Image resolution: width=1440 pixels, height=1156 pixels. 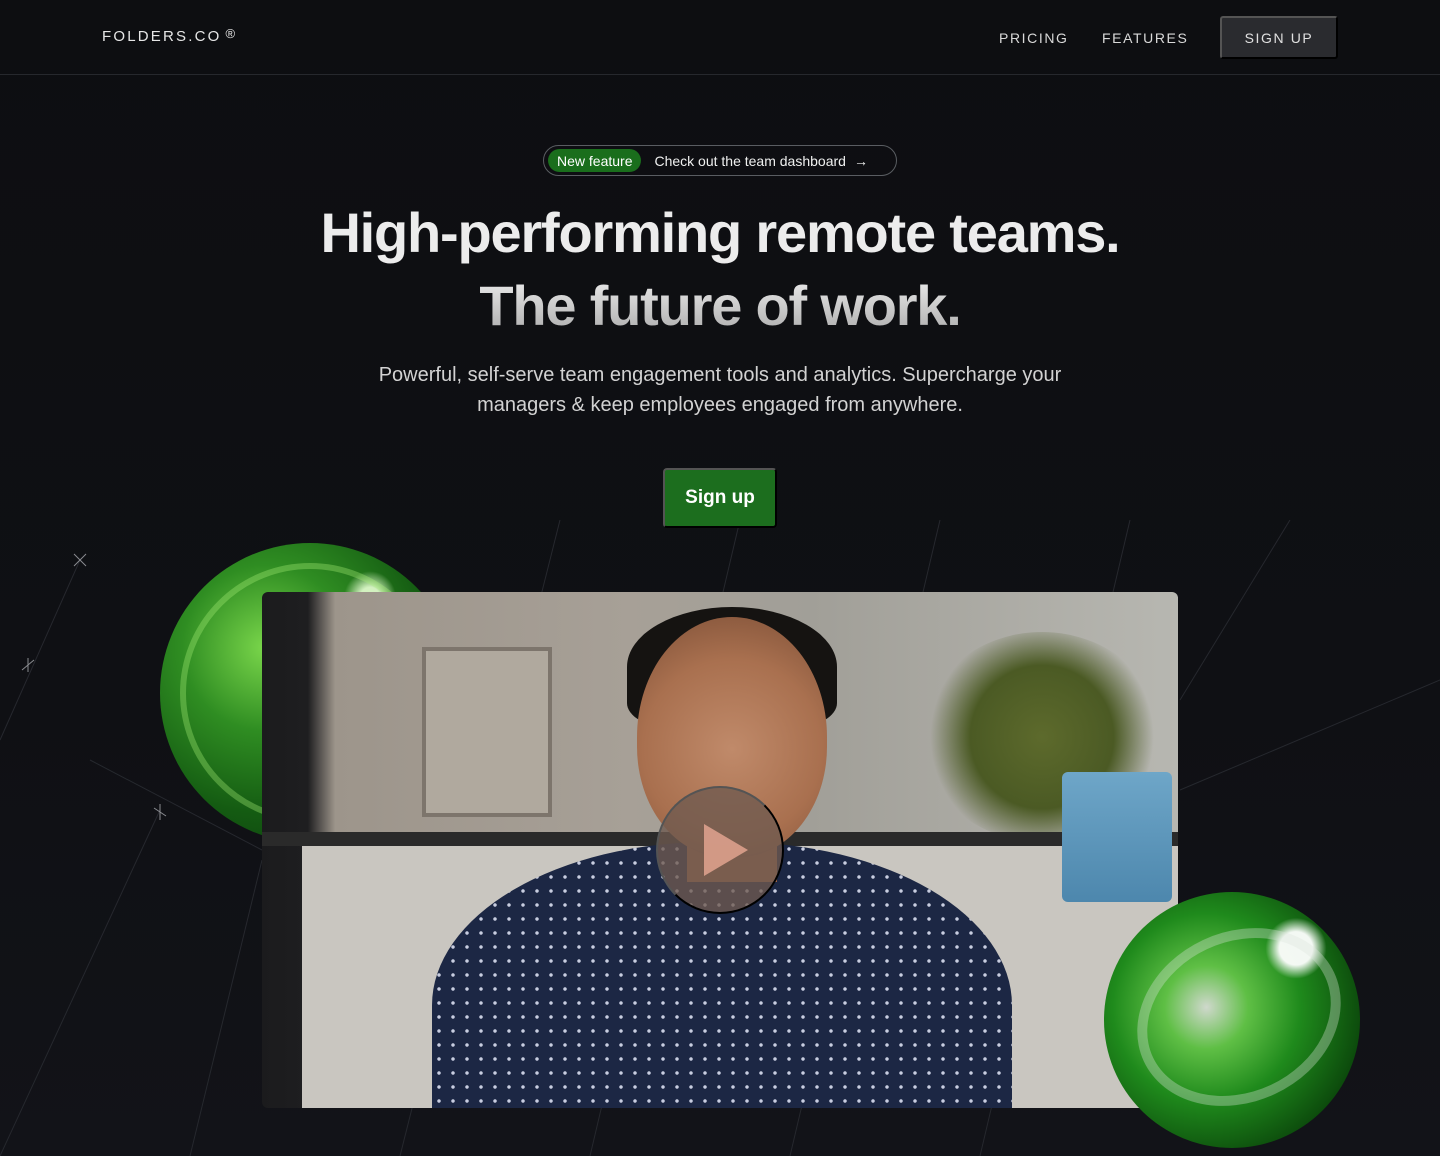 I want to click on logo: FOLDERS.CO ®, so click(x=169, y=35).